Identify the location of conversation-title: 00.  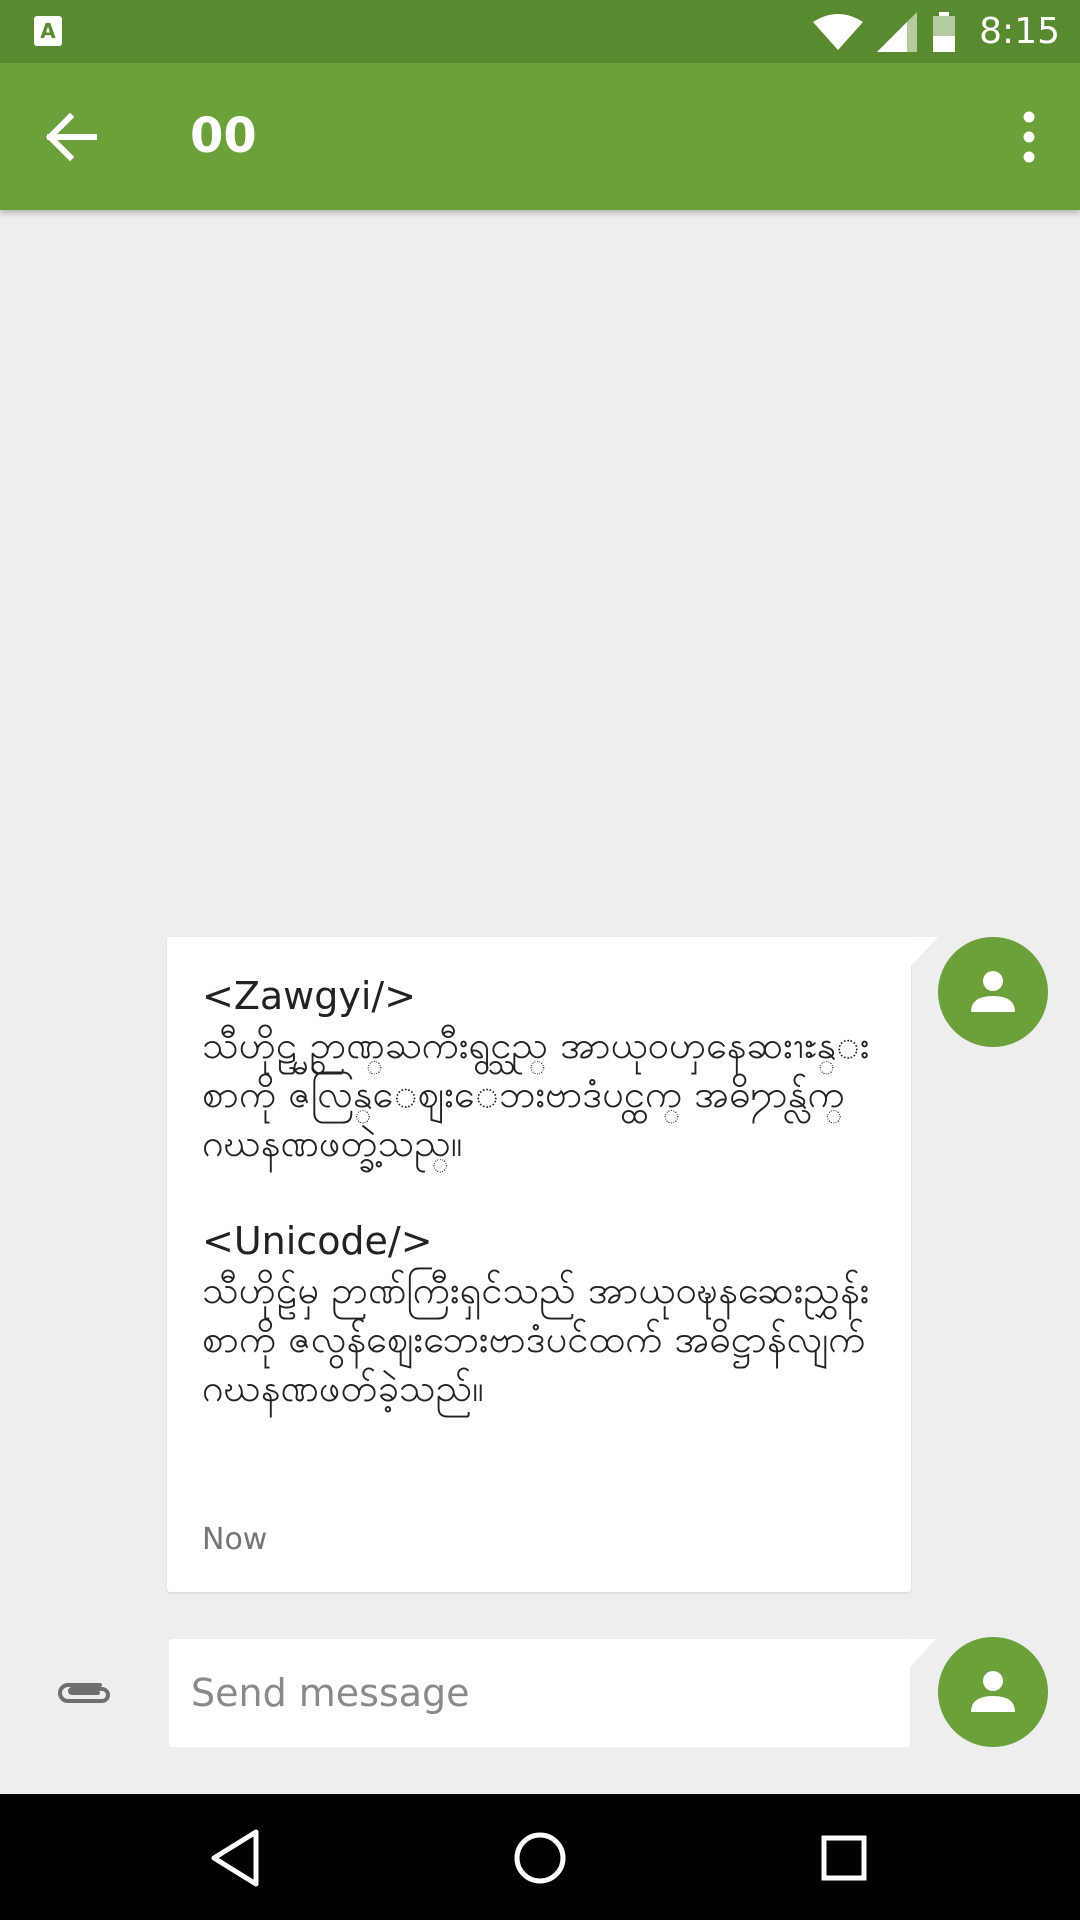
(223, 136).